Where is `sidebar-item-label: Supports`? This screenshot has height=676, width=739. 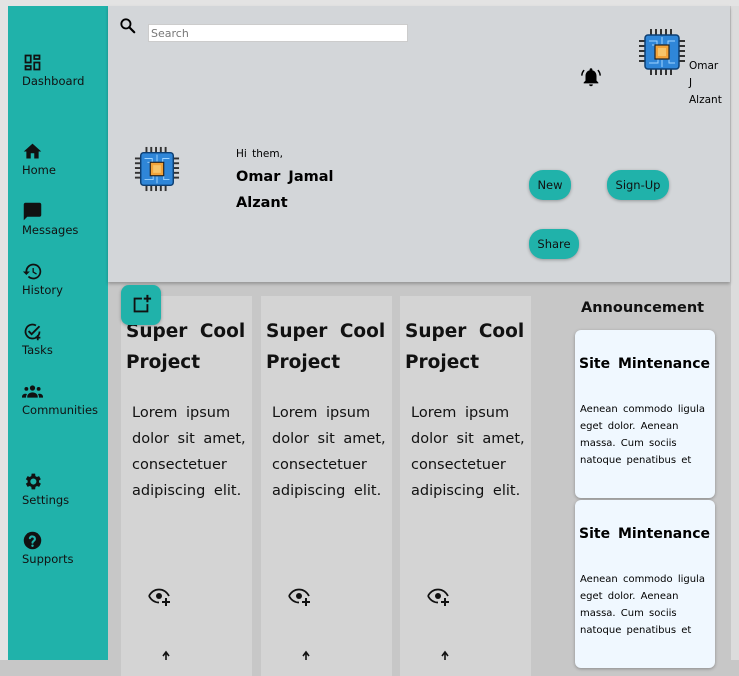
sidebar-item-label: Supports is located at coordinates (48, 559).